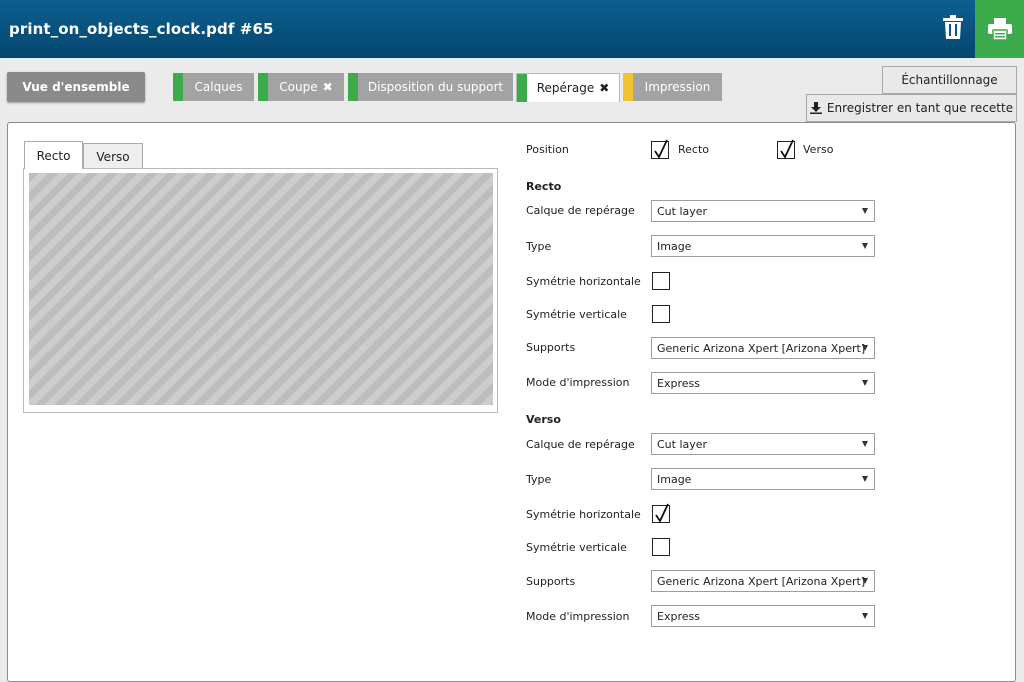 The height and width of the screenshot is (682, 1024). Describe the element at coordinates (763, 383) in the screenshot. I see `front-mode-select: Express` at that location.